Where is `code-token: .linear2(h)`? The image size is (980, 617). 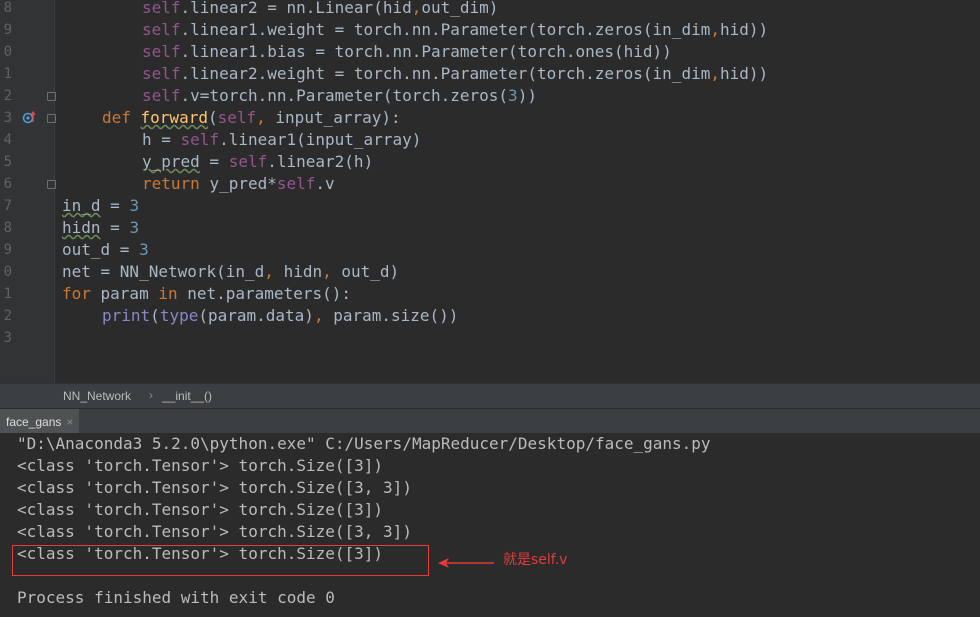 code-token: .linear2(h) is located at coordinates (320, 161).